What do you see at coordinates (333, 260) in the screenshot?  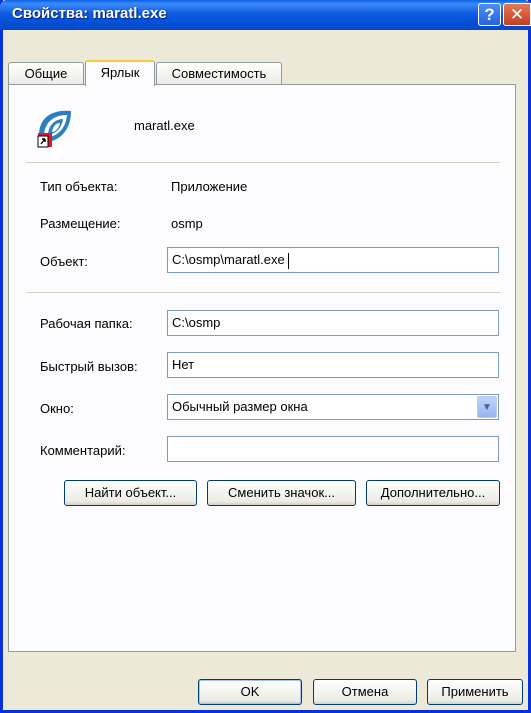 I see `target-field: C:\osmp\maratl.exe` at bounding box center [333, 260].